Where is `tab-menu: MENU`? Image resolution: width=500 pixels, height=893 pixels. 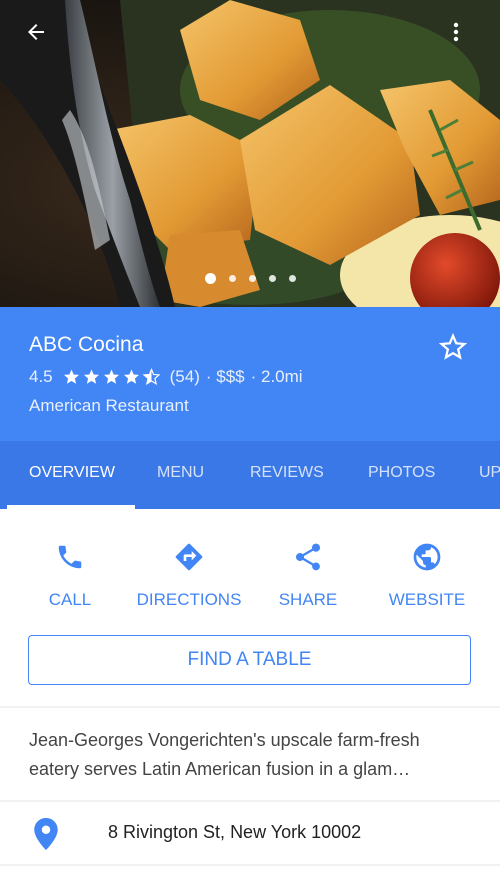 tab-menu: MENU is located at coordinates (180, 475).